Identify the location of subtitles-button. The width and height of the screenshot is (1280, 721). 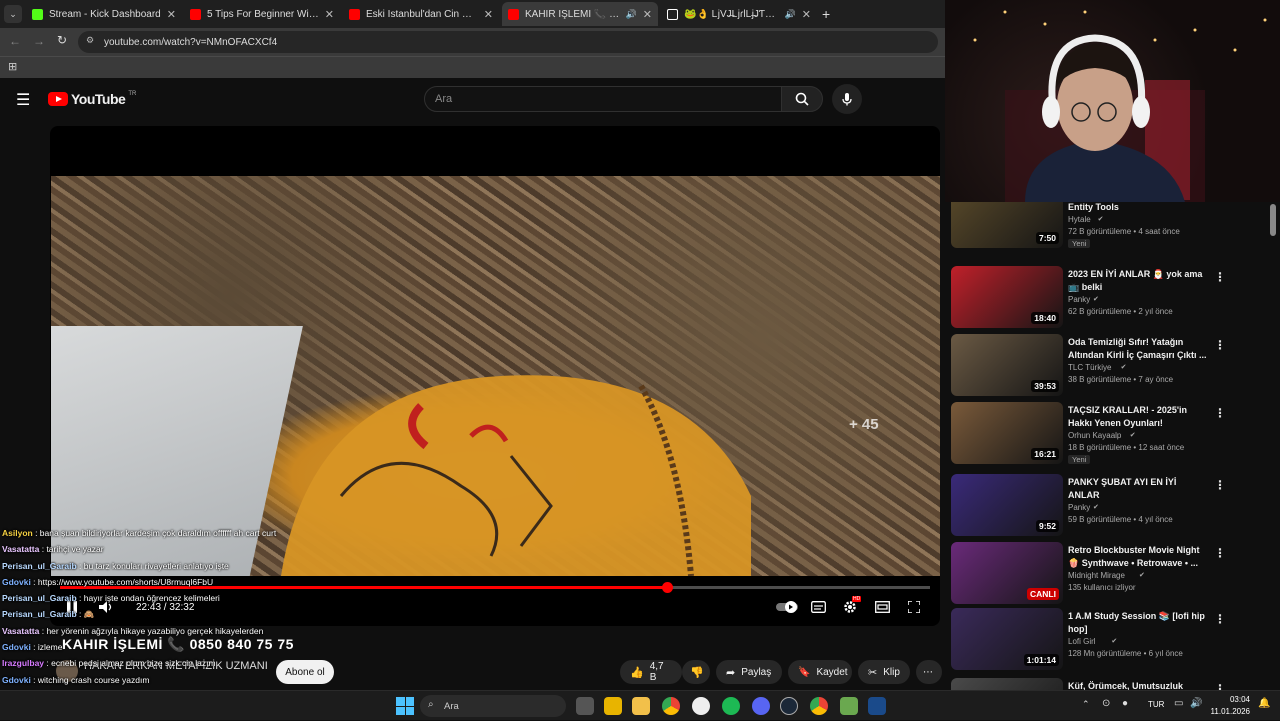
(818, 607).